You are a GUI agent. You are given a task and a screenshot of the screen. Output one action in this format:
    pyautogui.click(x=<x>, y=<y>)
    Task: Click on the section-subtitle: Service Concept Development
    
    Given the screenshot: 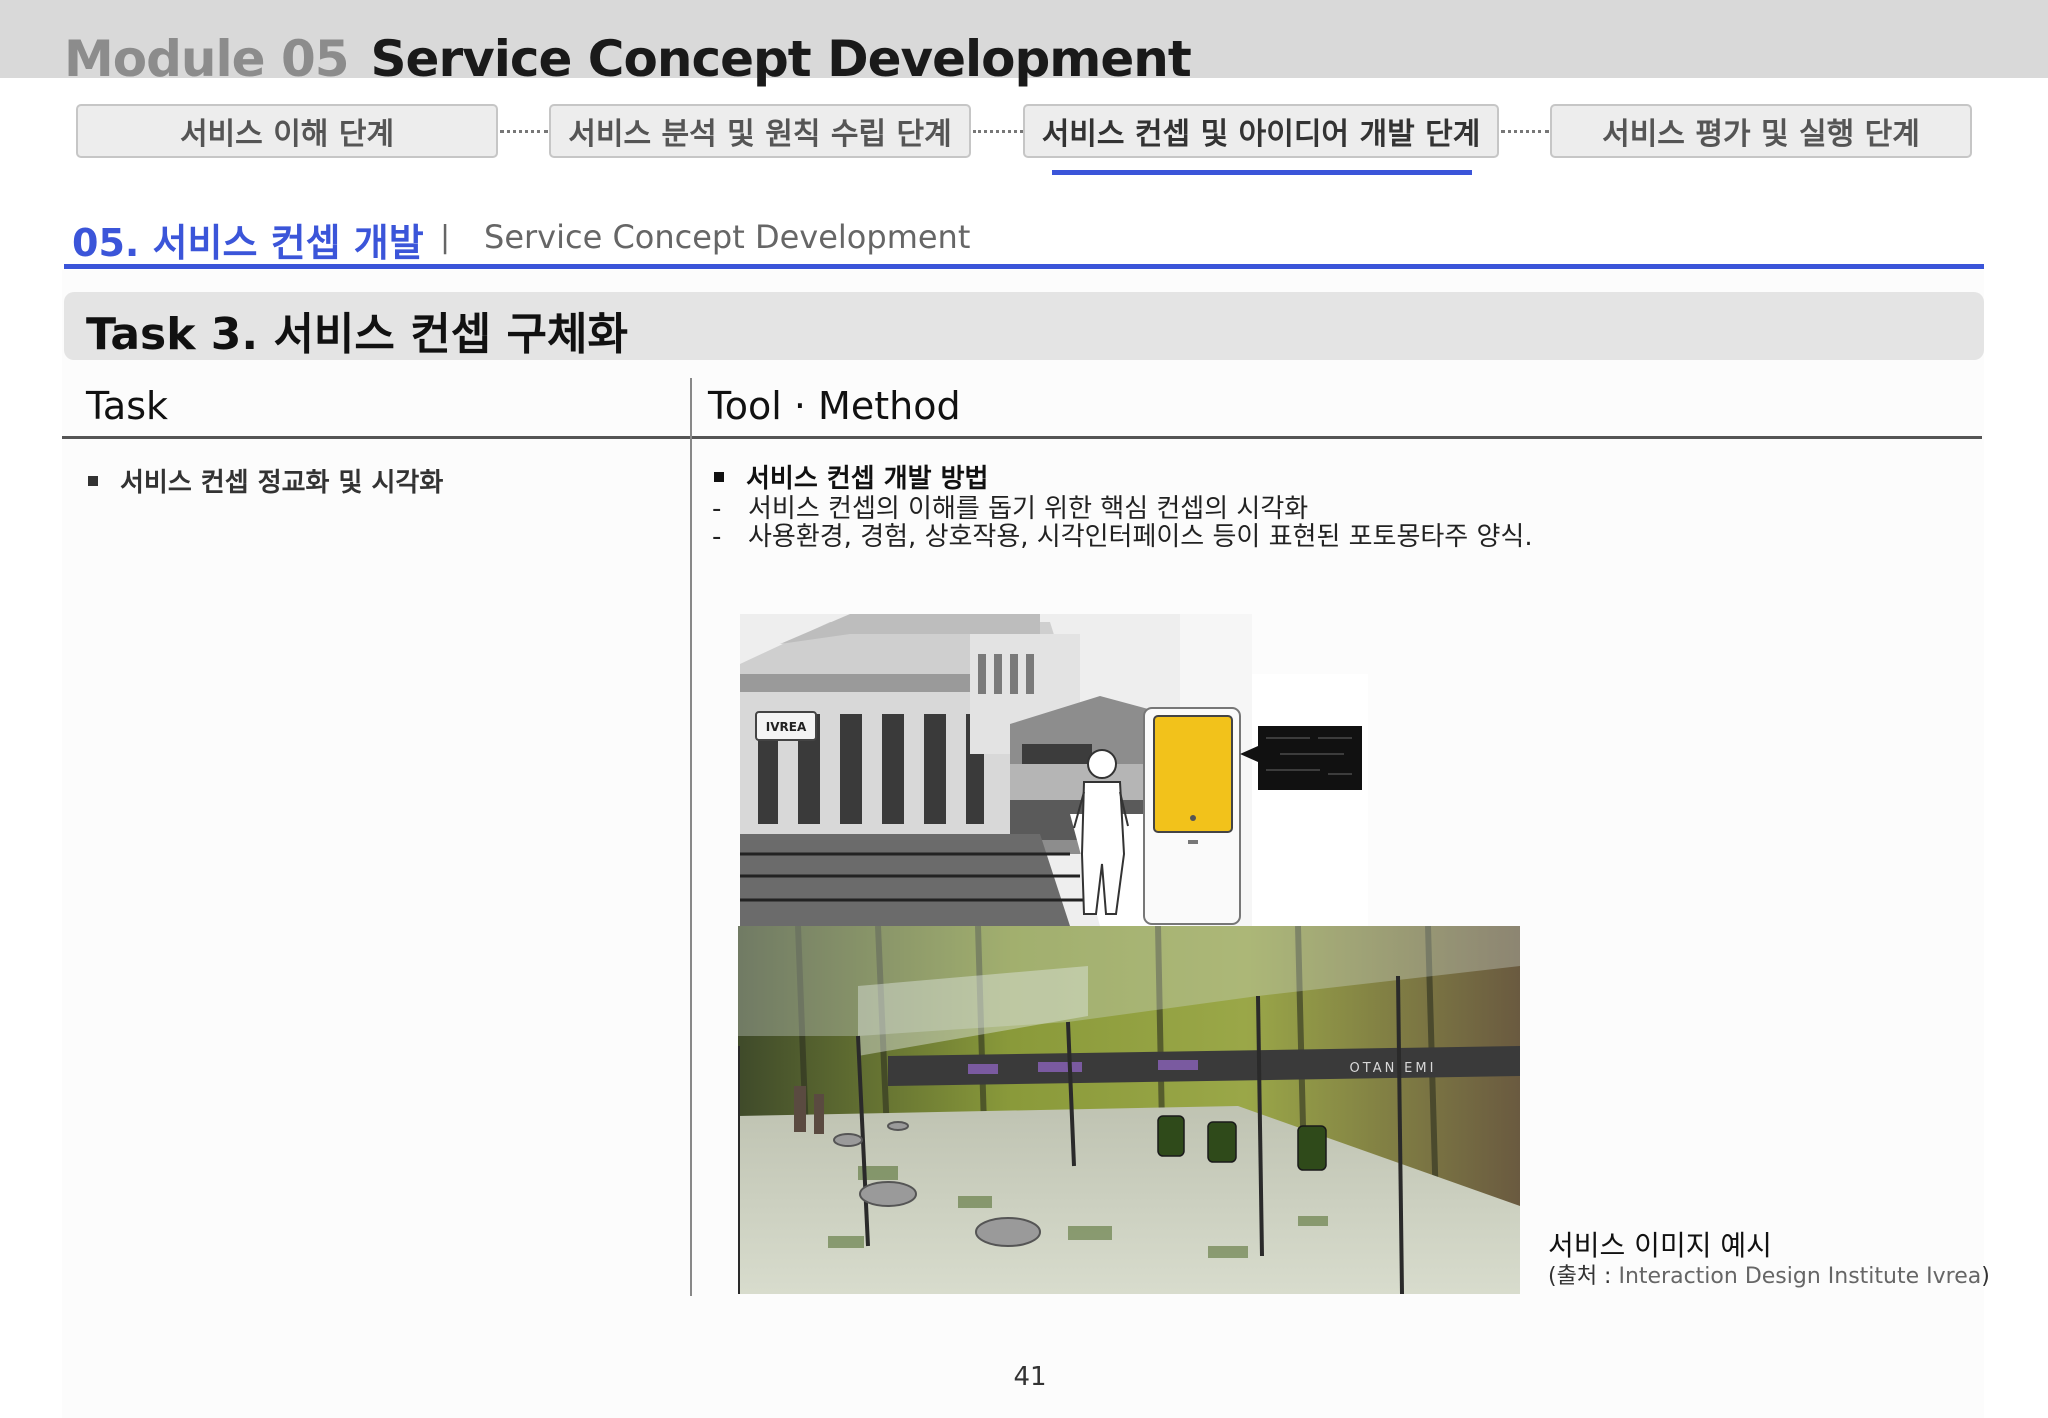 What is the action you would take?
    pyautogui.click(x=727, y=237)
    